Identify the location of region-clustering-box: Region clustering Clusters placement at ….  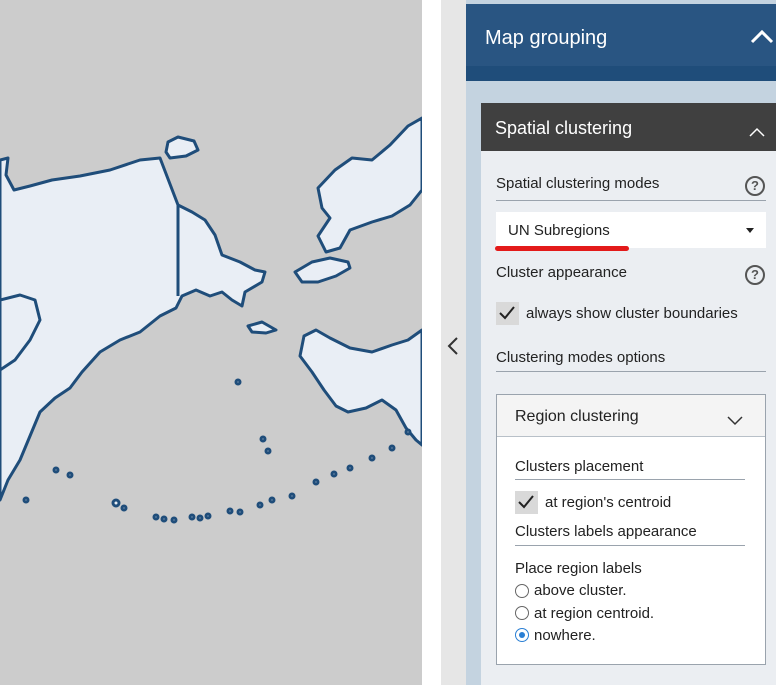
(631, 529).